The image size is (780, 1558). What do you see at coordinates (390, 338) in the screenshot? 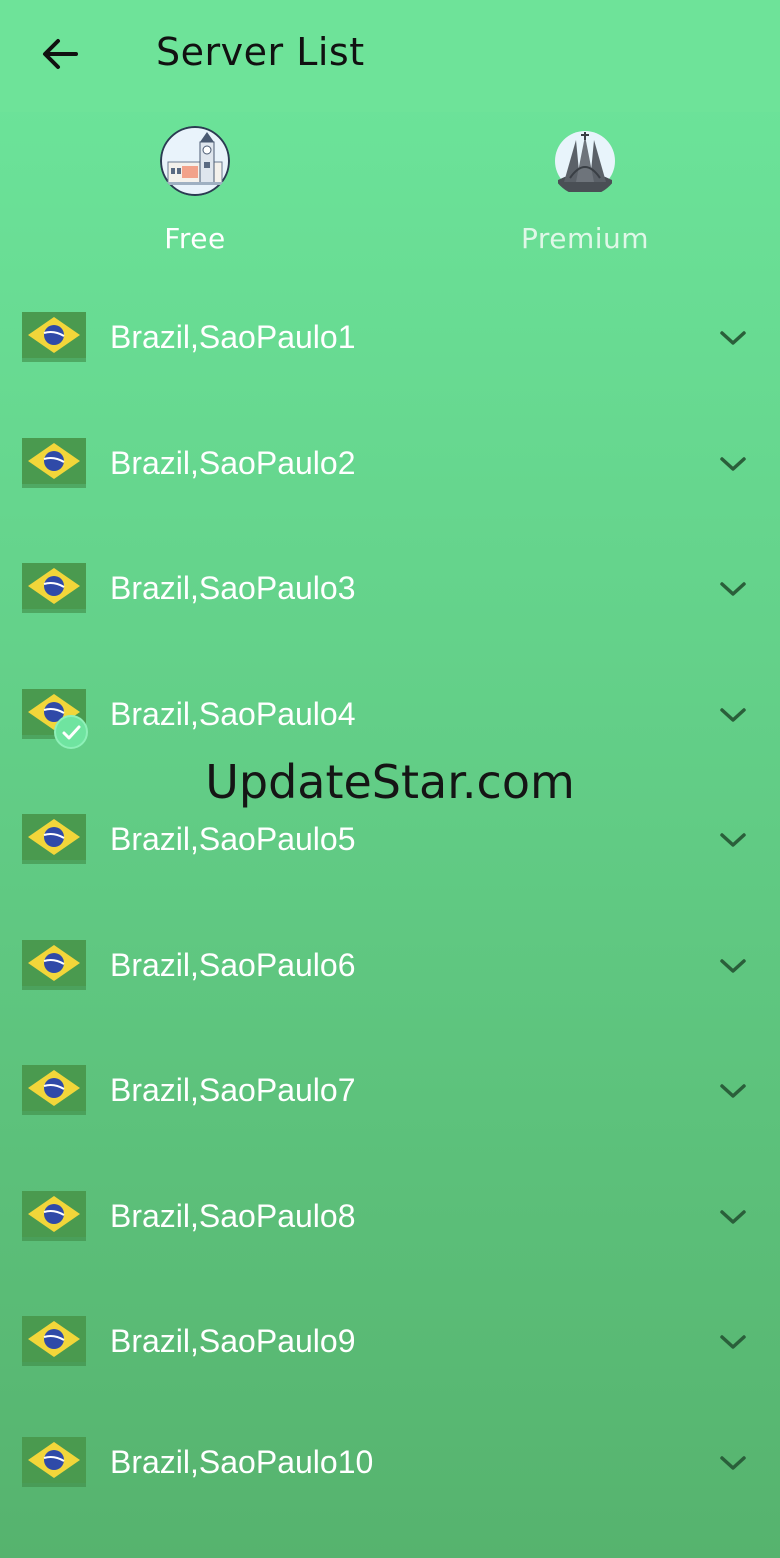
I see `server-row: Brazil,SaoPaulo1` at bounding box center [390, 338].